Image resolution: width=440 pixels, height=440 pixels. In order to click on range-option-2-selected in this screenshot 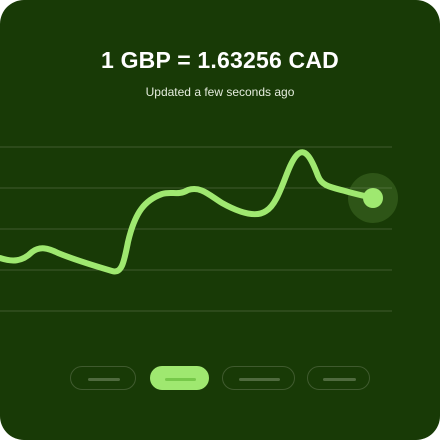, I will do `click(179, 378)`.